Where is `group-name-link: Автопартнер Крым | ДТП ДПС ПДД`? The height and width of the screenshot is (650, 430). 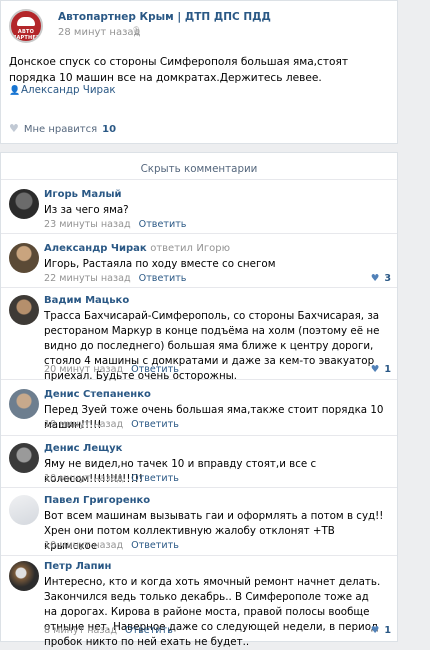
group-name-link: Автопартнер Крым | ДТП ДПС ПДД is located at coordinates (164, 17).